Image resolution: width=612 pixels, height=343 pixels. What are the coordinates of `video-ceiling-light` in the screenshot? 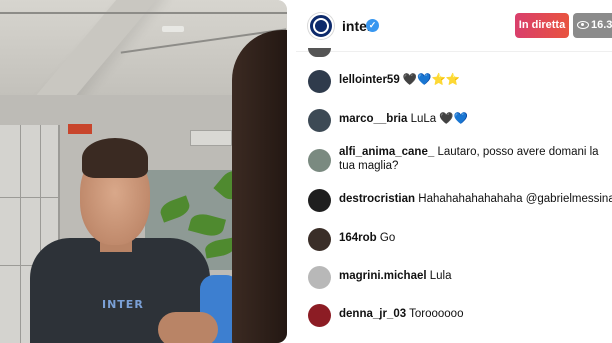 It's located at (173, 29).